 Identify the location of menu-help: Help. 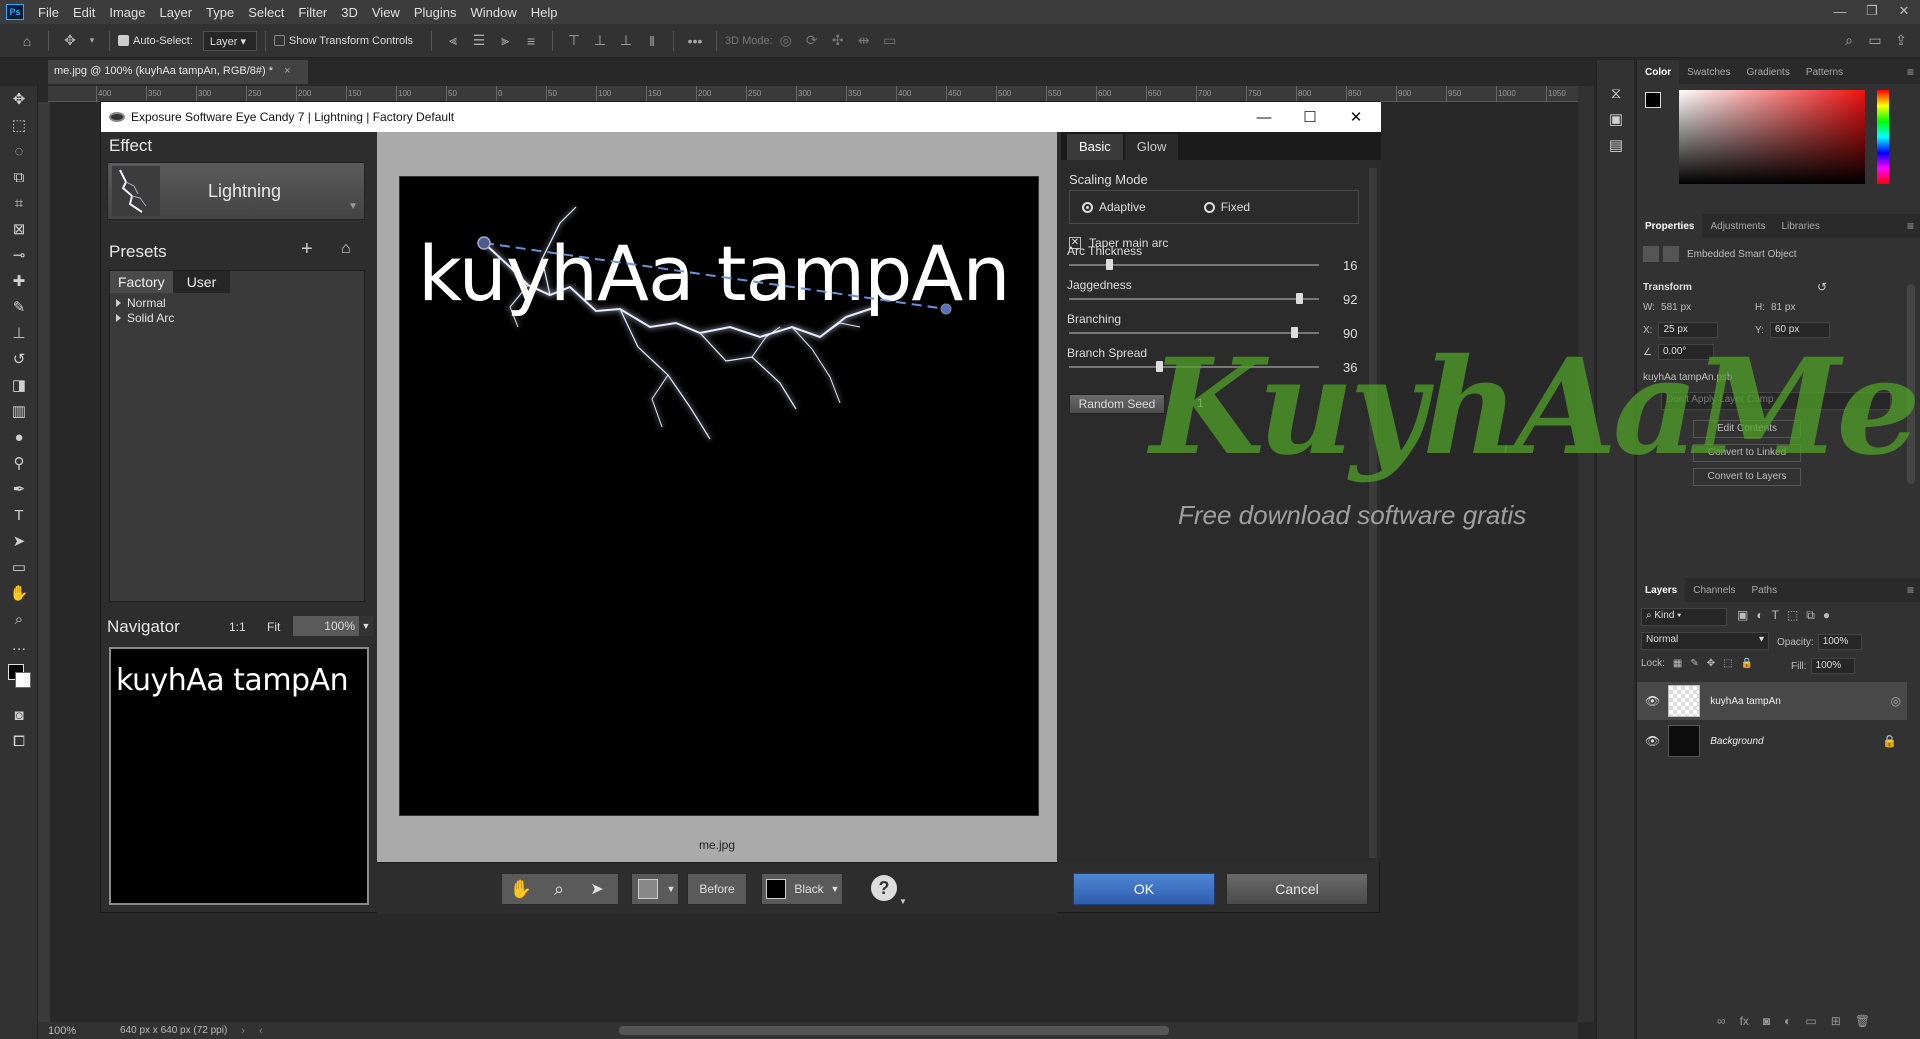
(545, 12).